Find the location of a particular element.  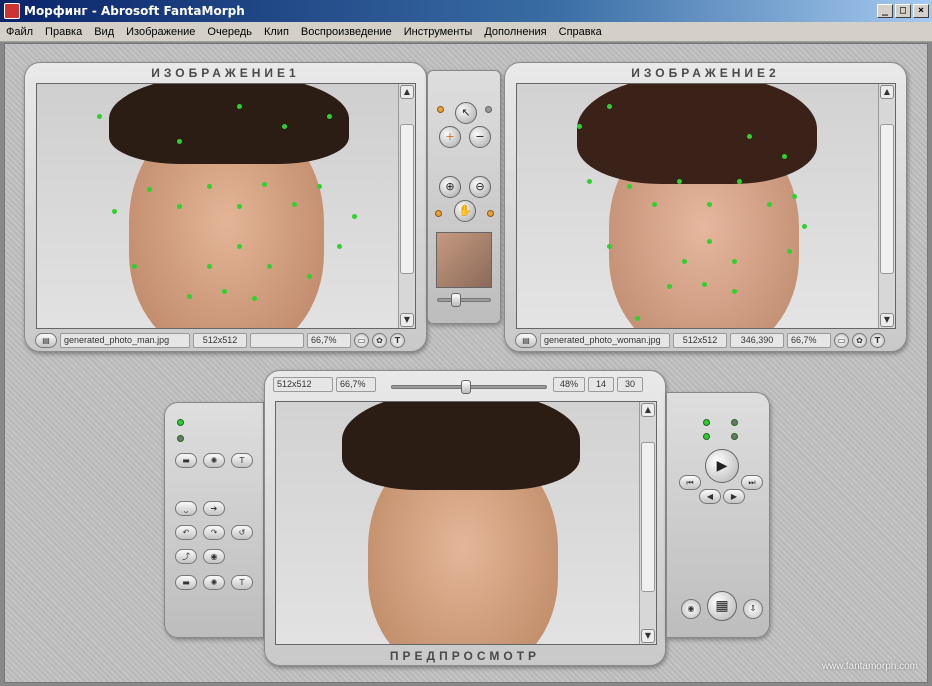

film-icon: ▦ is located at coordinates (722, 606).